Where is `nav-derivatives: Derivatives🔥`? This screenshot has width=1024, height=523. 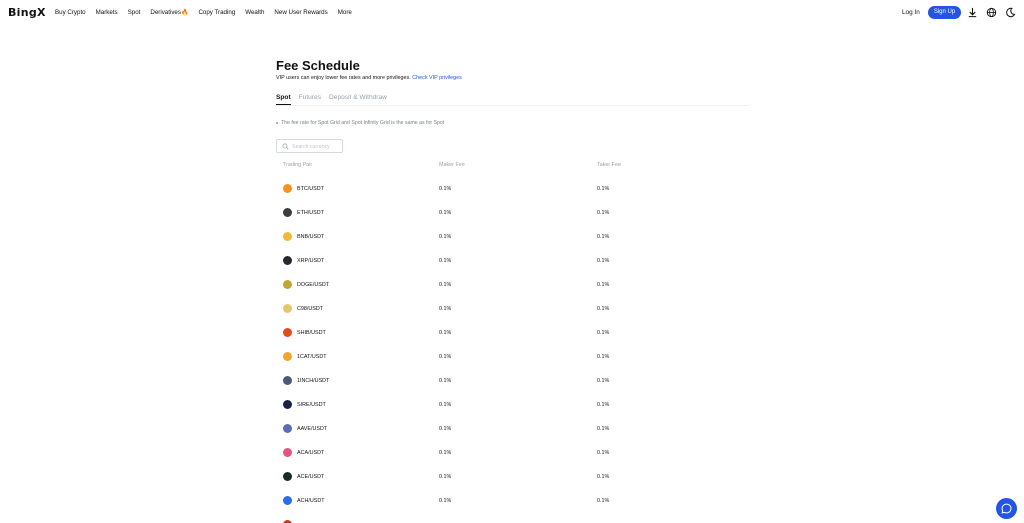 nav-derivatives: Derivatives🔥 is located at coordinates (169, 12).